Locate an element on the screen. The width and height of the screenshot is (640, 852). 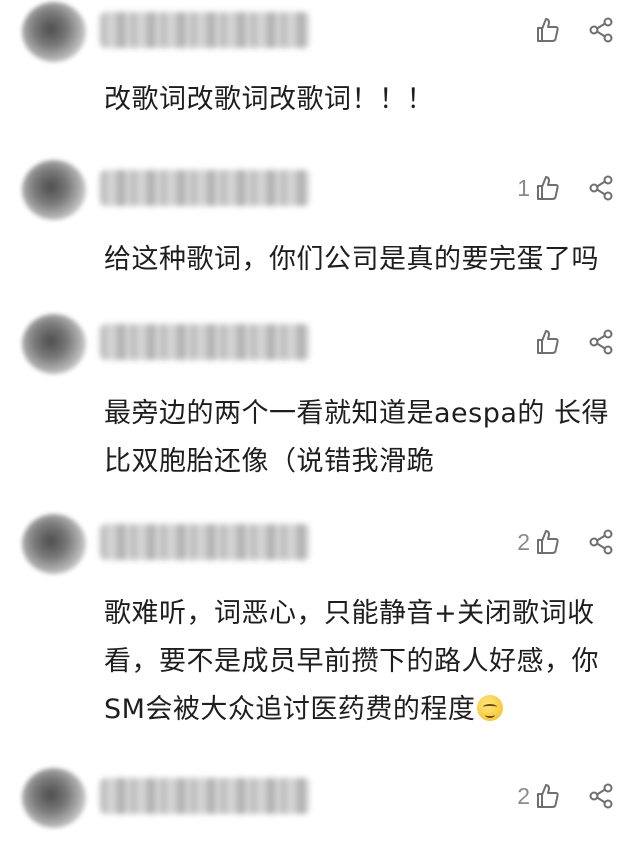
comment-item: blurred-user-2 1 给这种歌词，你们公司是真的要完蛋了吗 is located at coordinates (320, 216).